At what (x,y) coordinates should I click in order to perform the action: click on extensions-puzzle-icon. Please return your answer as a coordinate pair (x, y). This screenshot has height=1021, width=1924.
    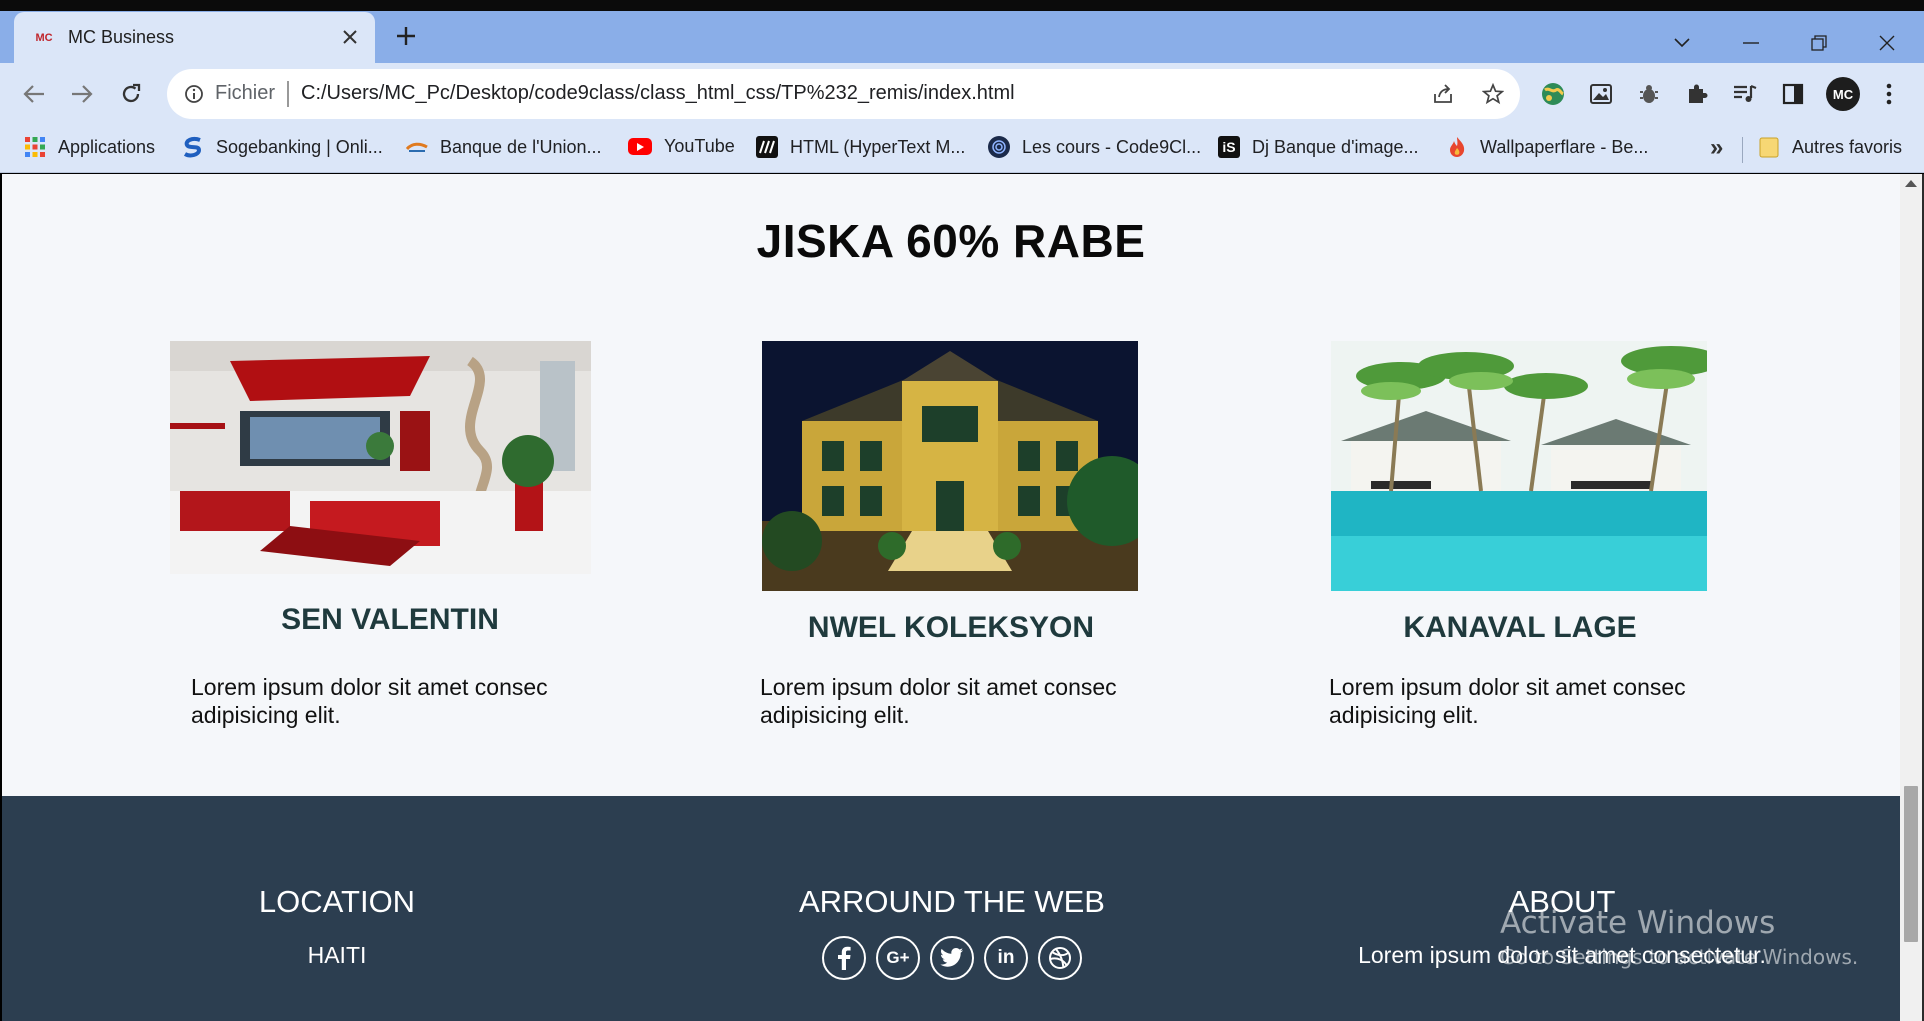
    Looking at the image, I should click on (1697, 94).